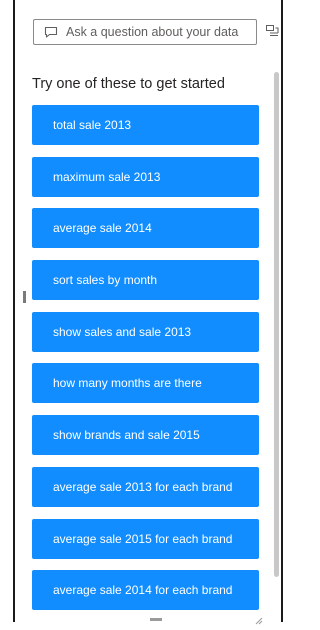 The width and height of the screenshot is (320, 630). What do you see at coordinates (145, 590) in the screenshot?
I see `suggestion-button: average sale 2014 for each brand` at bounding box center [145, 590].